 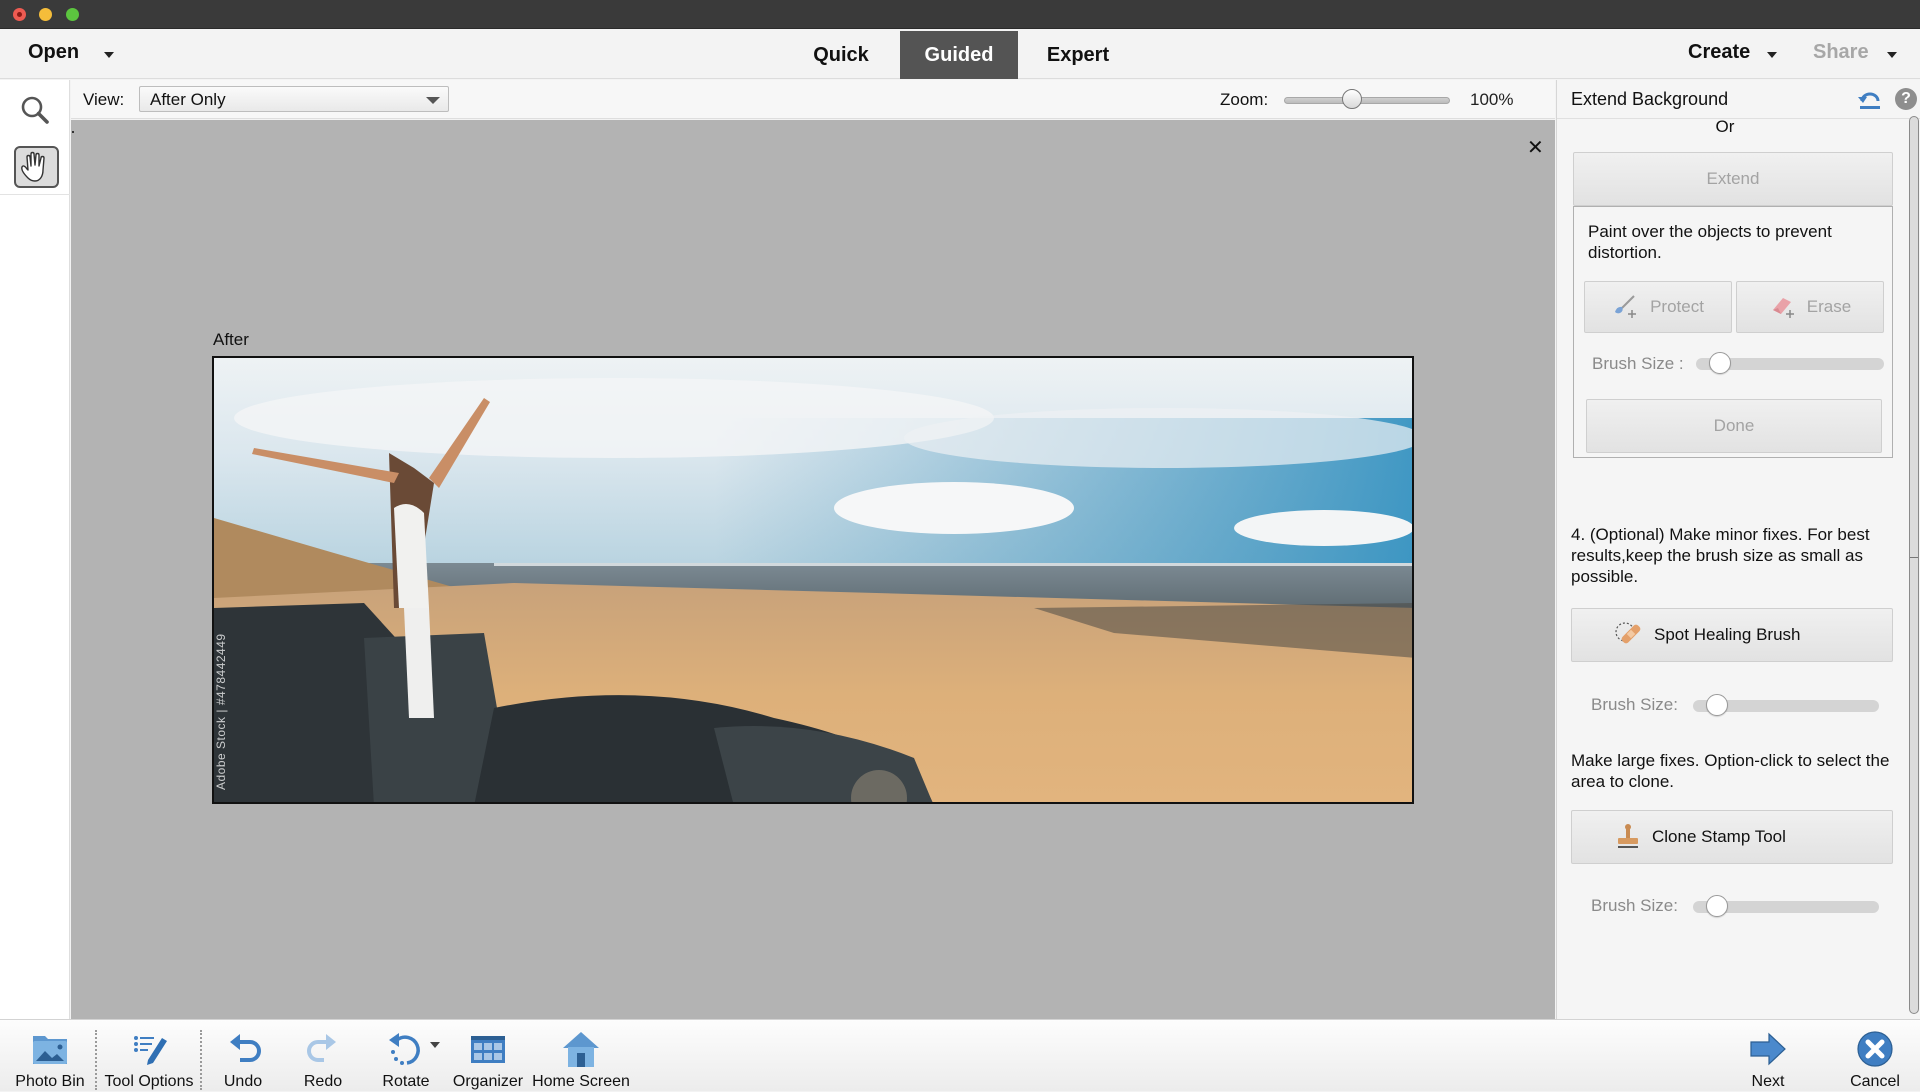 What do you see at coordinates (1727, 634) in the screenshot?
I see `spot-healing-label: Spot Healing Brush` at bounding box center [1727, 634].